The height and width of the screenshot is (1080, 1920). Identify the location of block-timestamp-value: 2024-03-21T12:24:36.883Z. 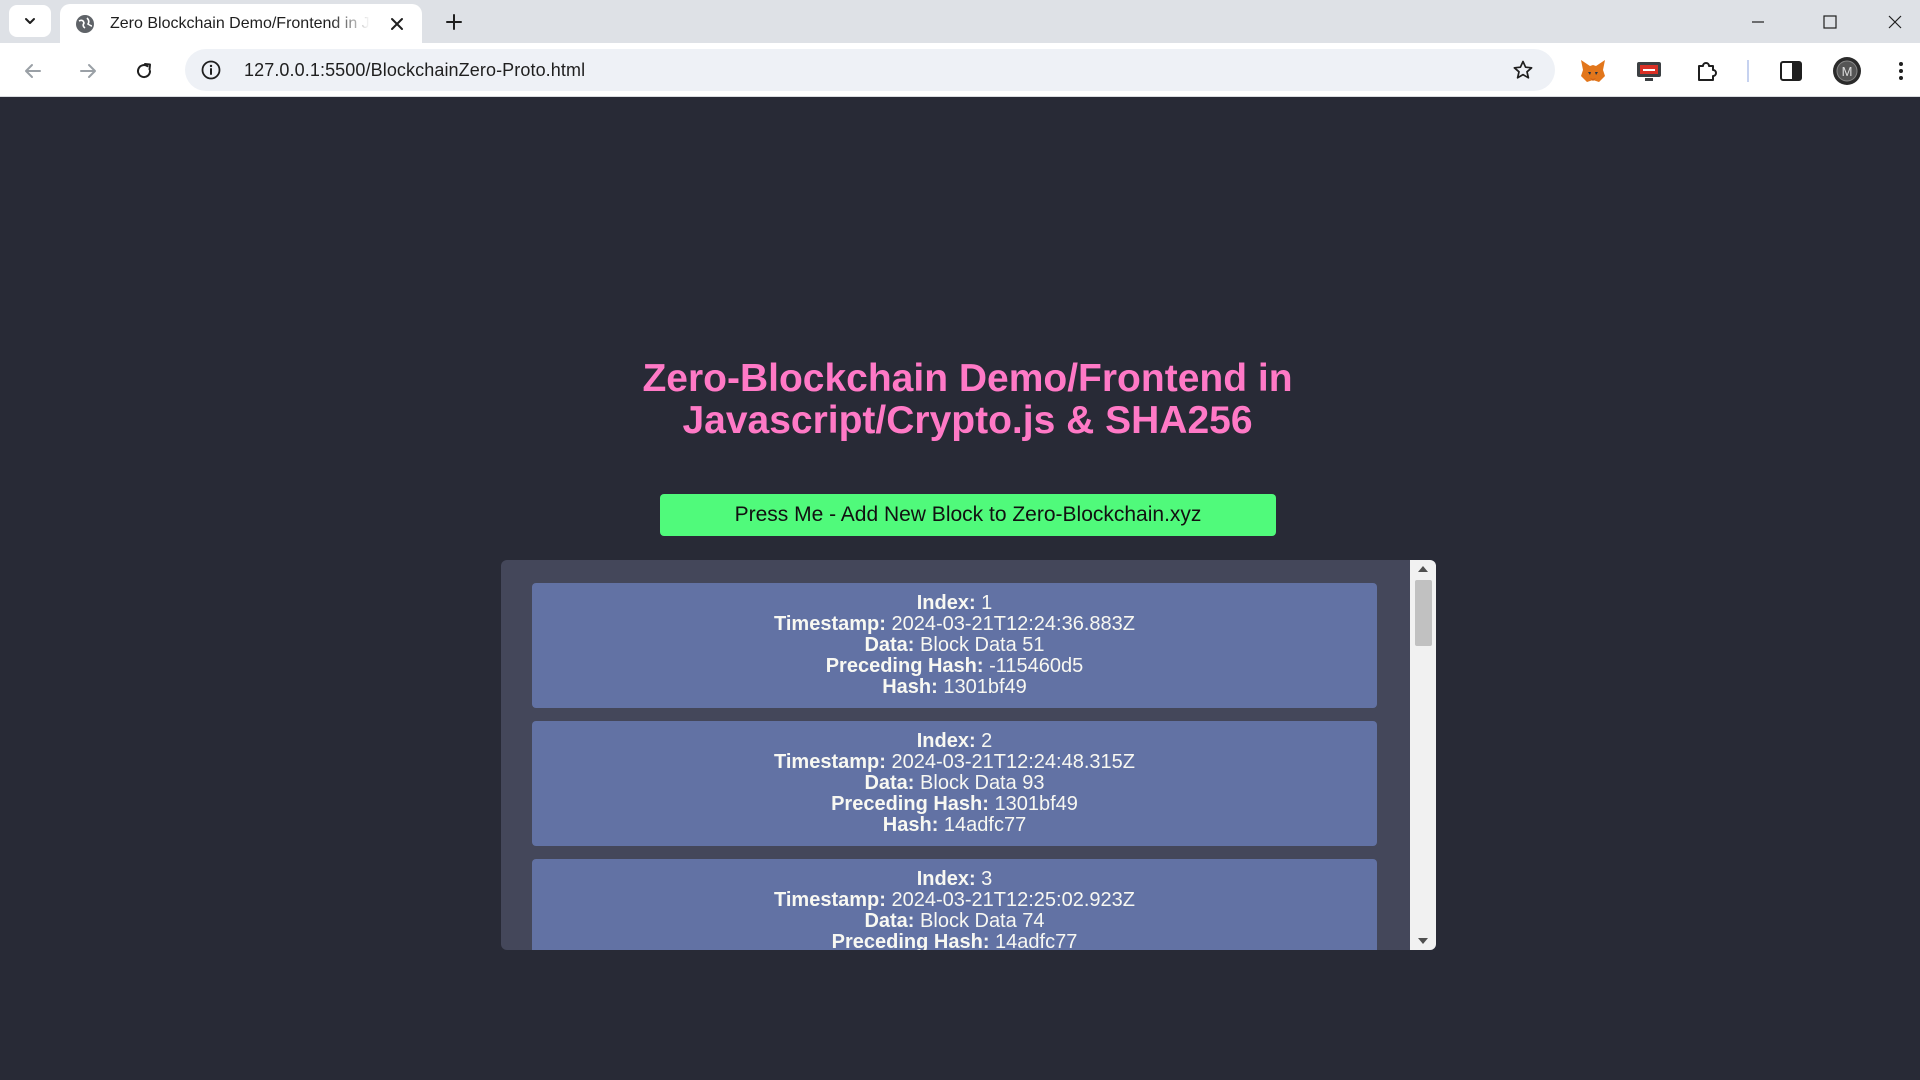
(1013, 624).